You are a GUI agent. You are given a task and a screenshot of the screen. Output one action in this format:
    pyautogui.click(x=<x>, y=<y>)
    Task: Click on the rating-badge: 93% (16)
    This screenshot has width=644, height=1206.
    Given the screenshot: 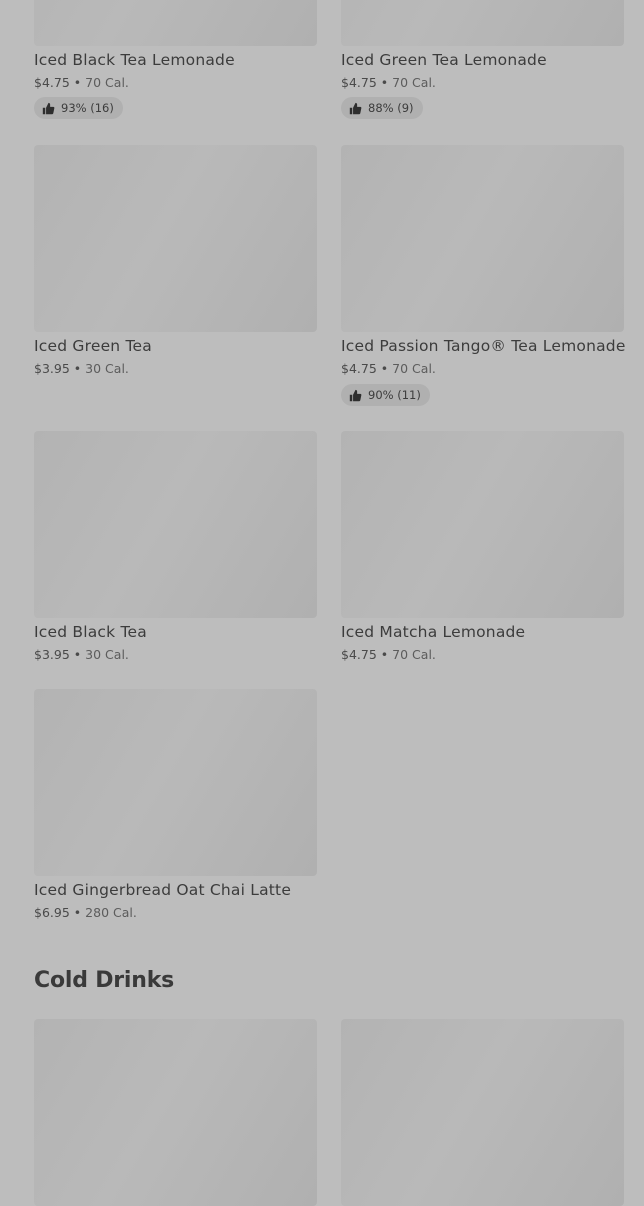 What is the action you would take?
    pyautogui.click(x=78, y=108)
    